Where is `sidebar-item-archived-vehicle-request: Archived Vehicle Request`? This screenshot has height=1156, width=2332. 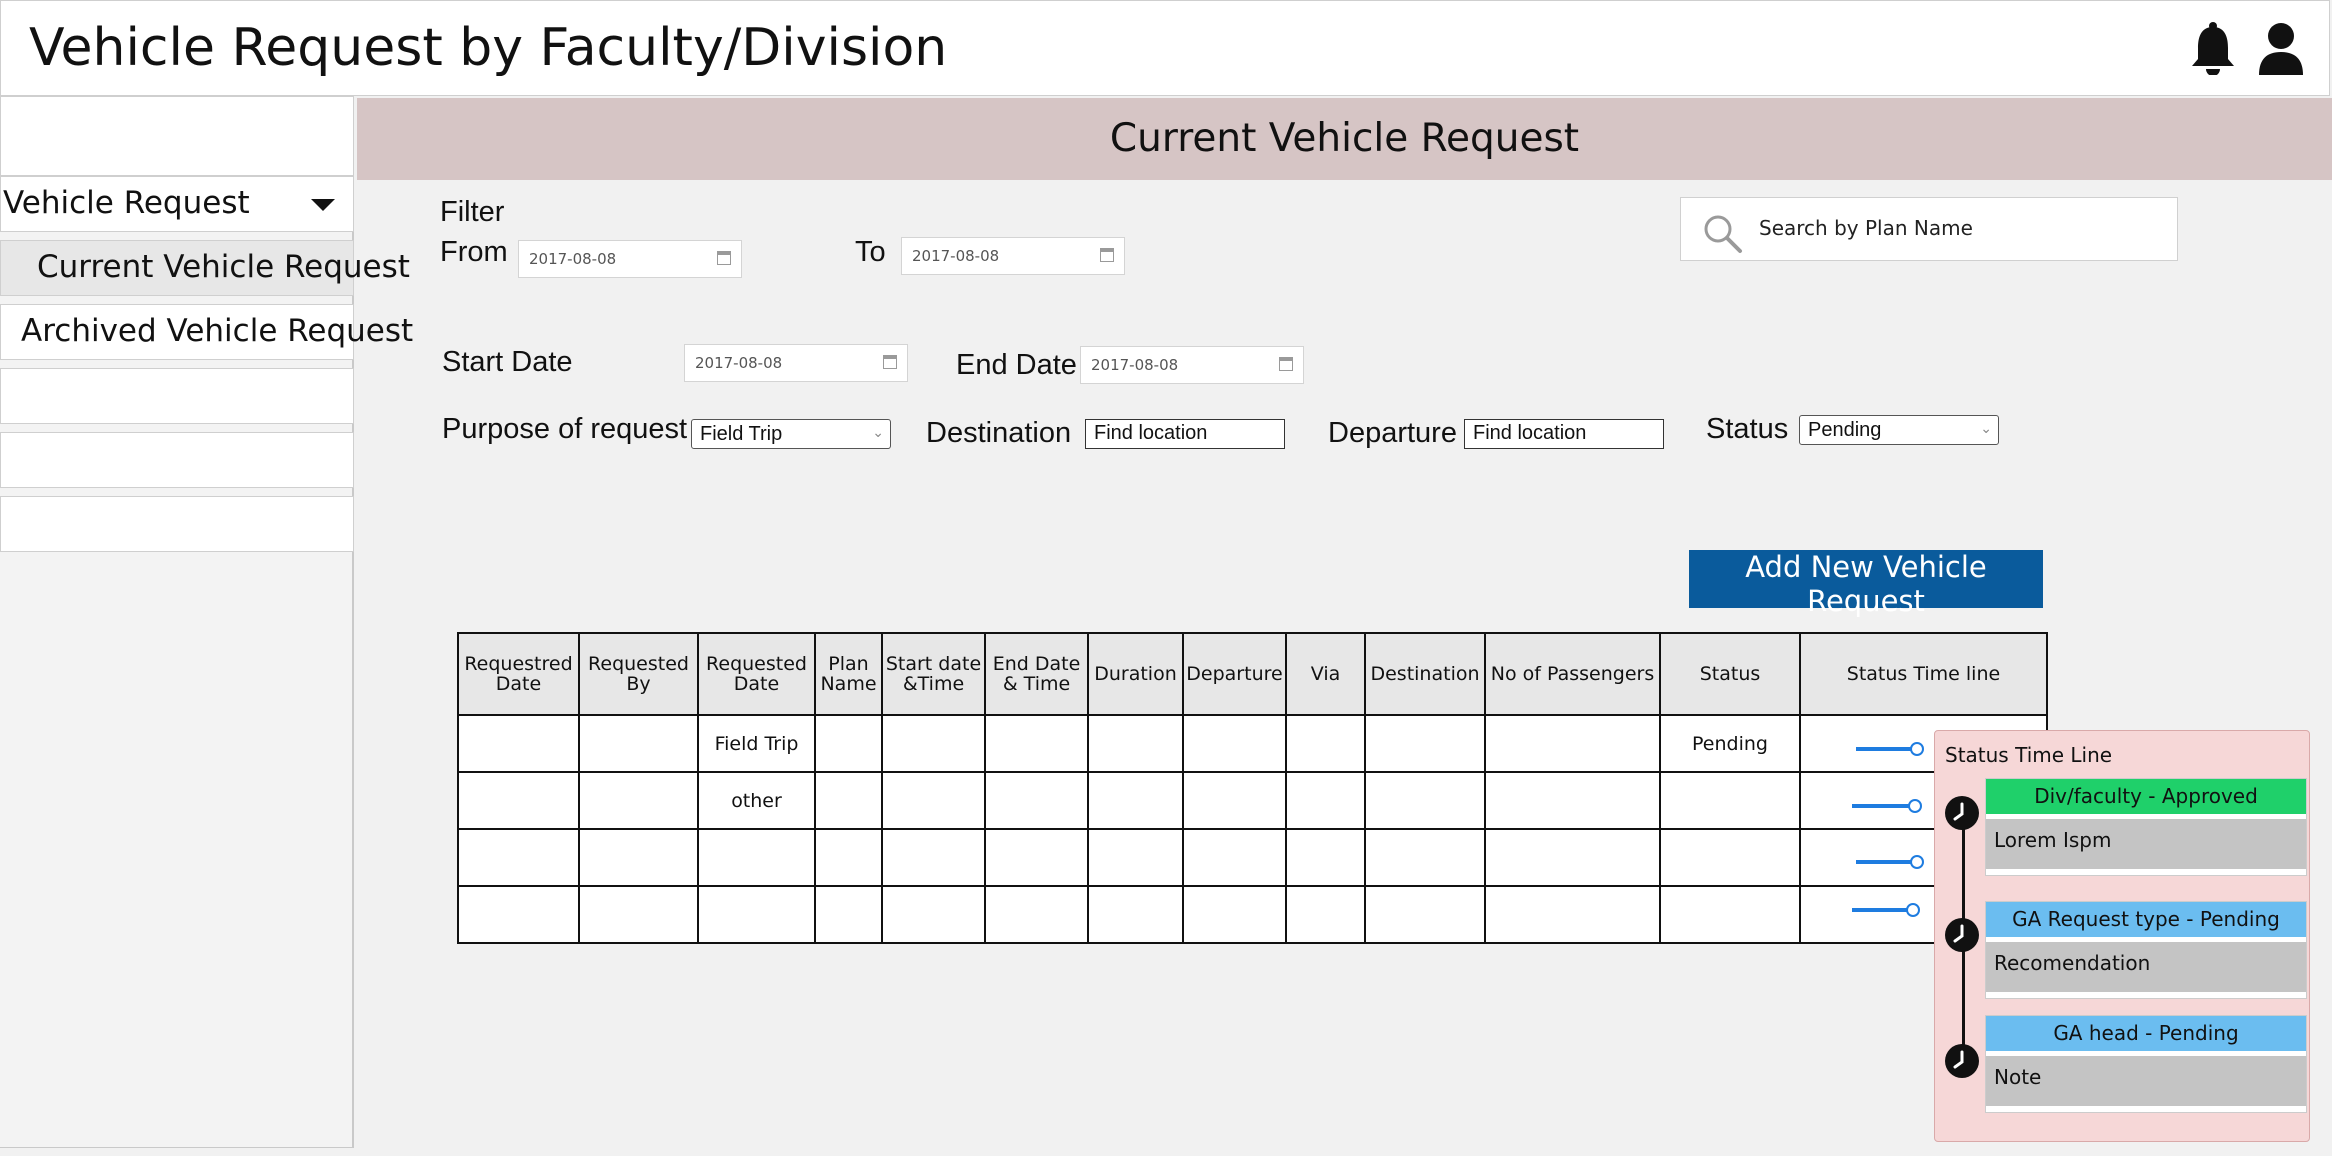 sidebar-item-archived-vehicle-request: Archived Vehicle Request is located at coordinates (206, 332).